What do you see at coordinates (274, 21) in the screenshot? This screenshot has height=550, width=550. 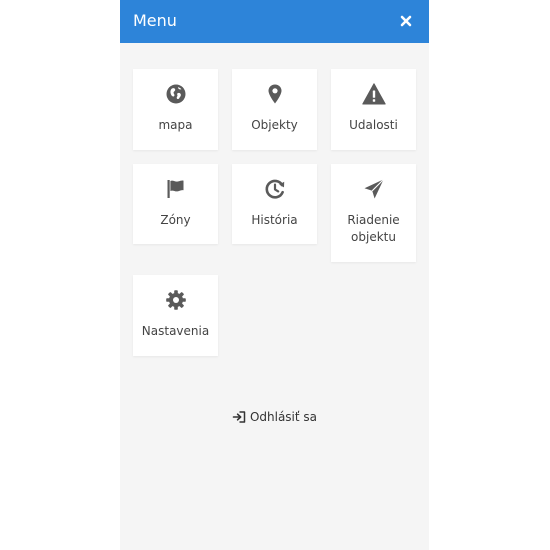 I see `menu-header: Menu` at bounding box center [274, 21].